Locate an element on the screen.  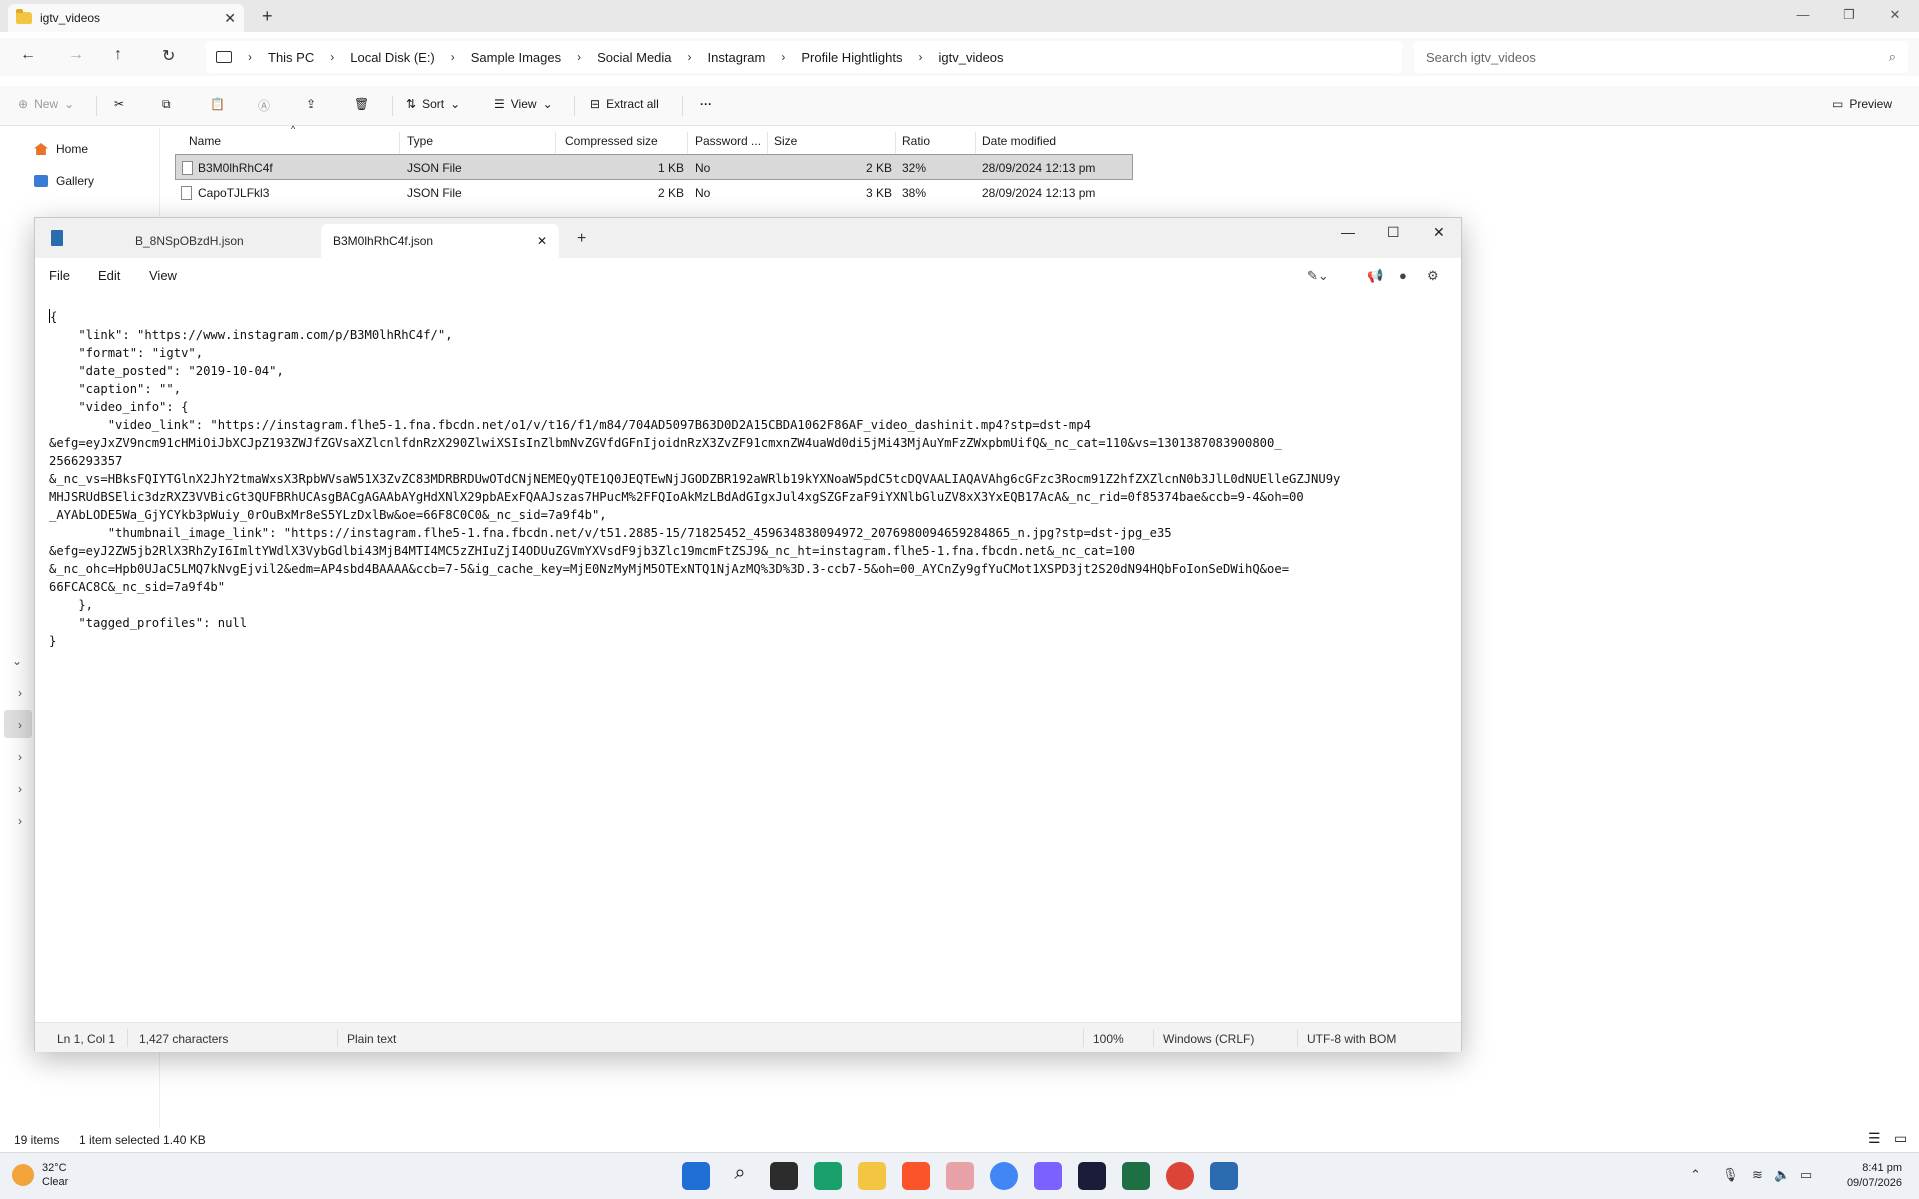
notepad-taskbar-icon is located at coordinates (1224, 1176).